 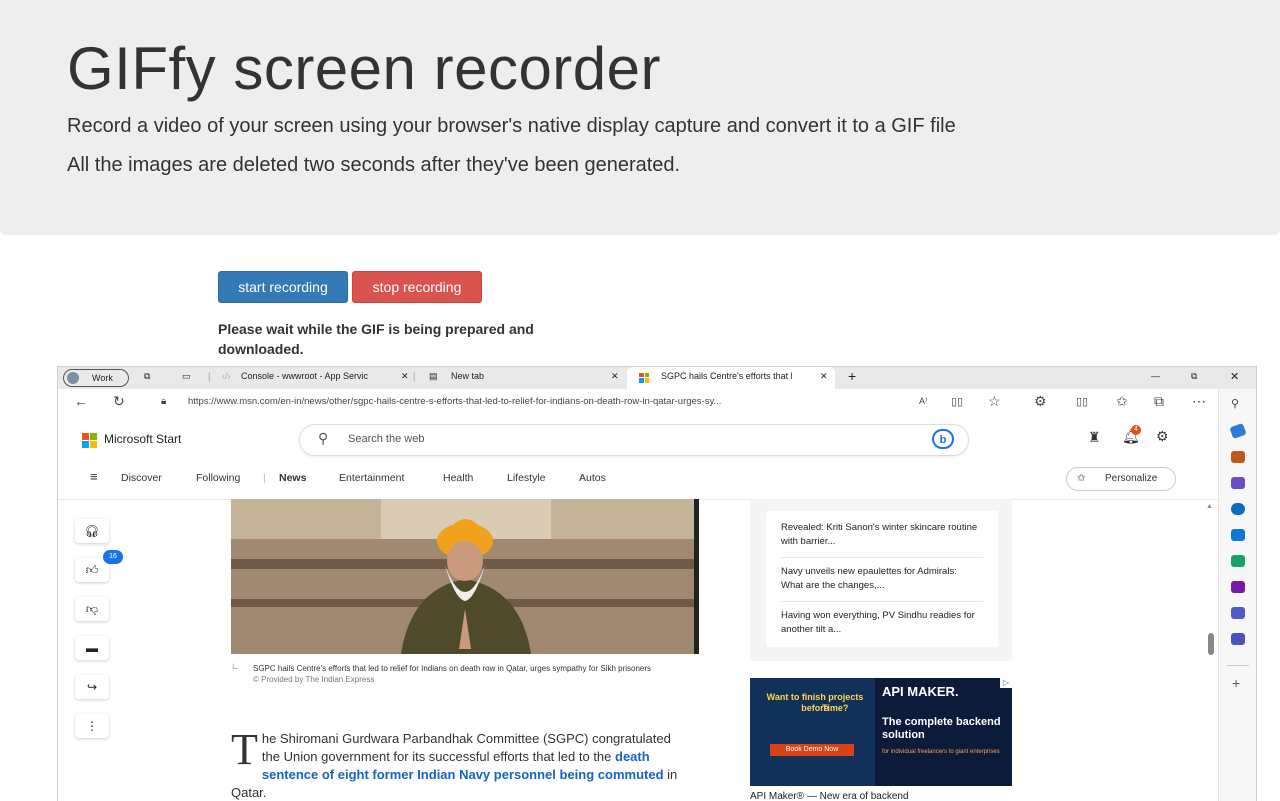 I want to click on nav-following: Following, so click(x=218, y=478).